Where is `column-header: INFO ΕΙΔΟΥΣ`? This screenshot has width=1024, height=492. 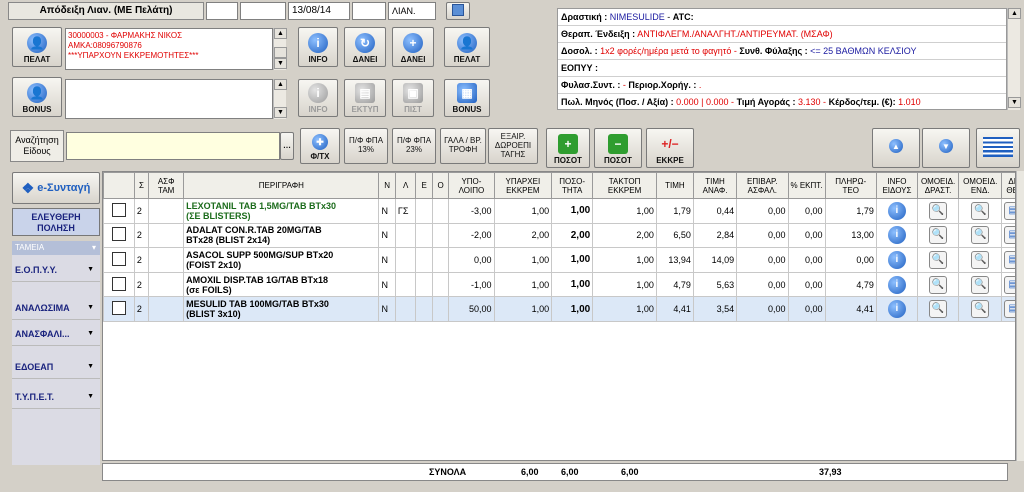 column-header: INFO ΕΙΔΟΥΣ is located at coordinates (897, 185).